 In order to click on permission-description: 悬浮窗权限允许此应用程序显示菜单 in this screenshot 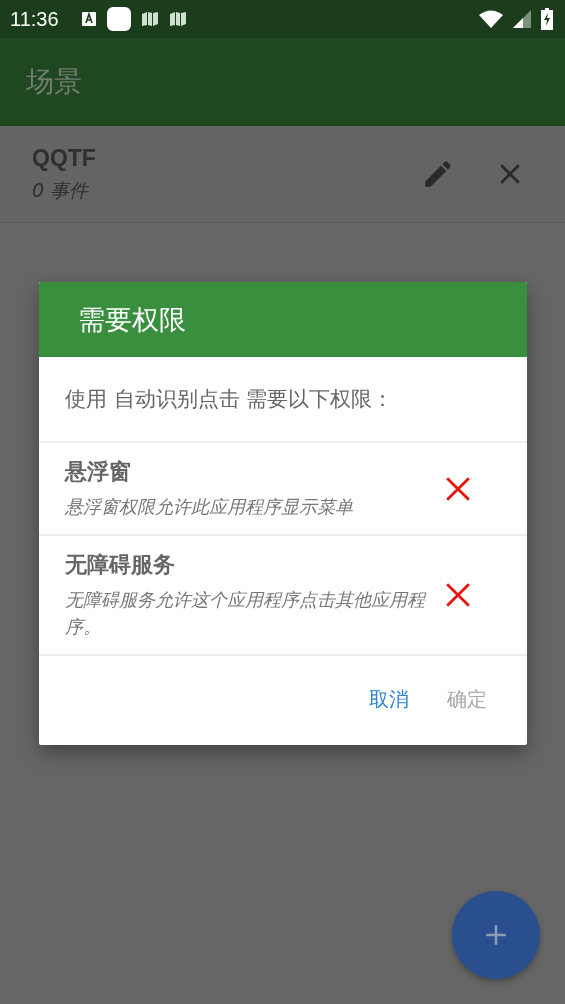, I will do `click(209, 507)`.